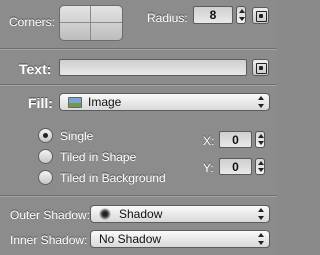  What do you see at coordinates (167, 18) in the screenshot?
I see `radius-label: Radius:` at bounding box center [167, 18].